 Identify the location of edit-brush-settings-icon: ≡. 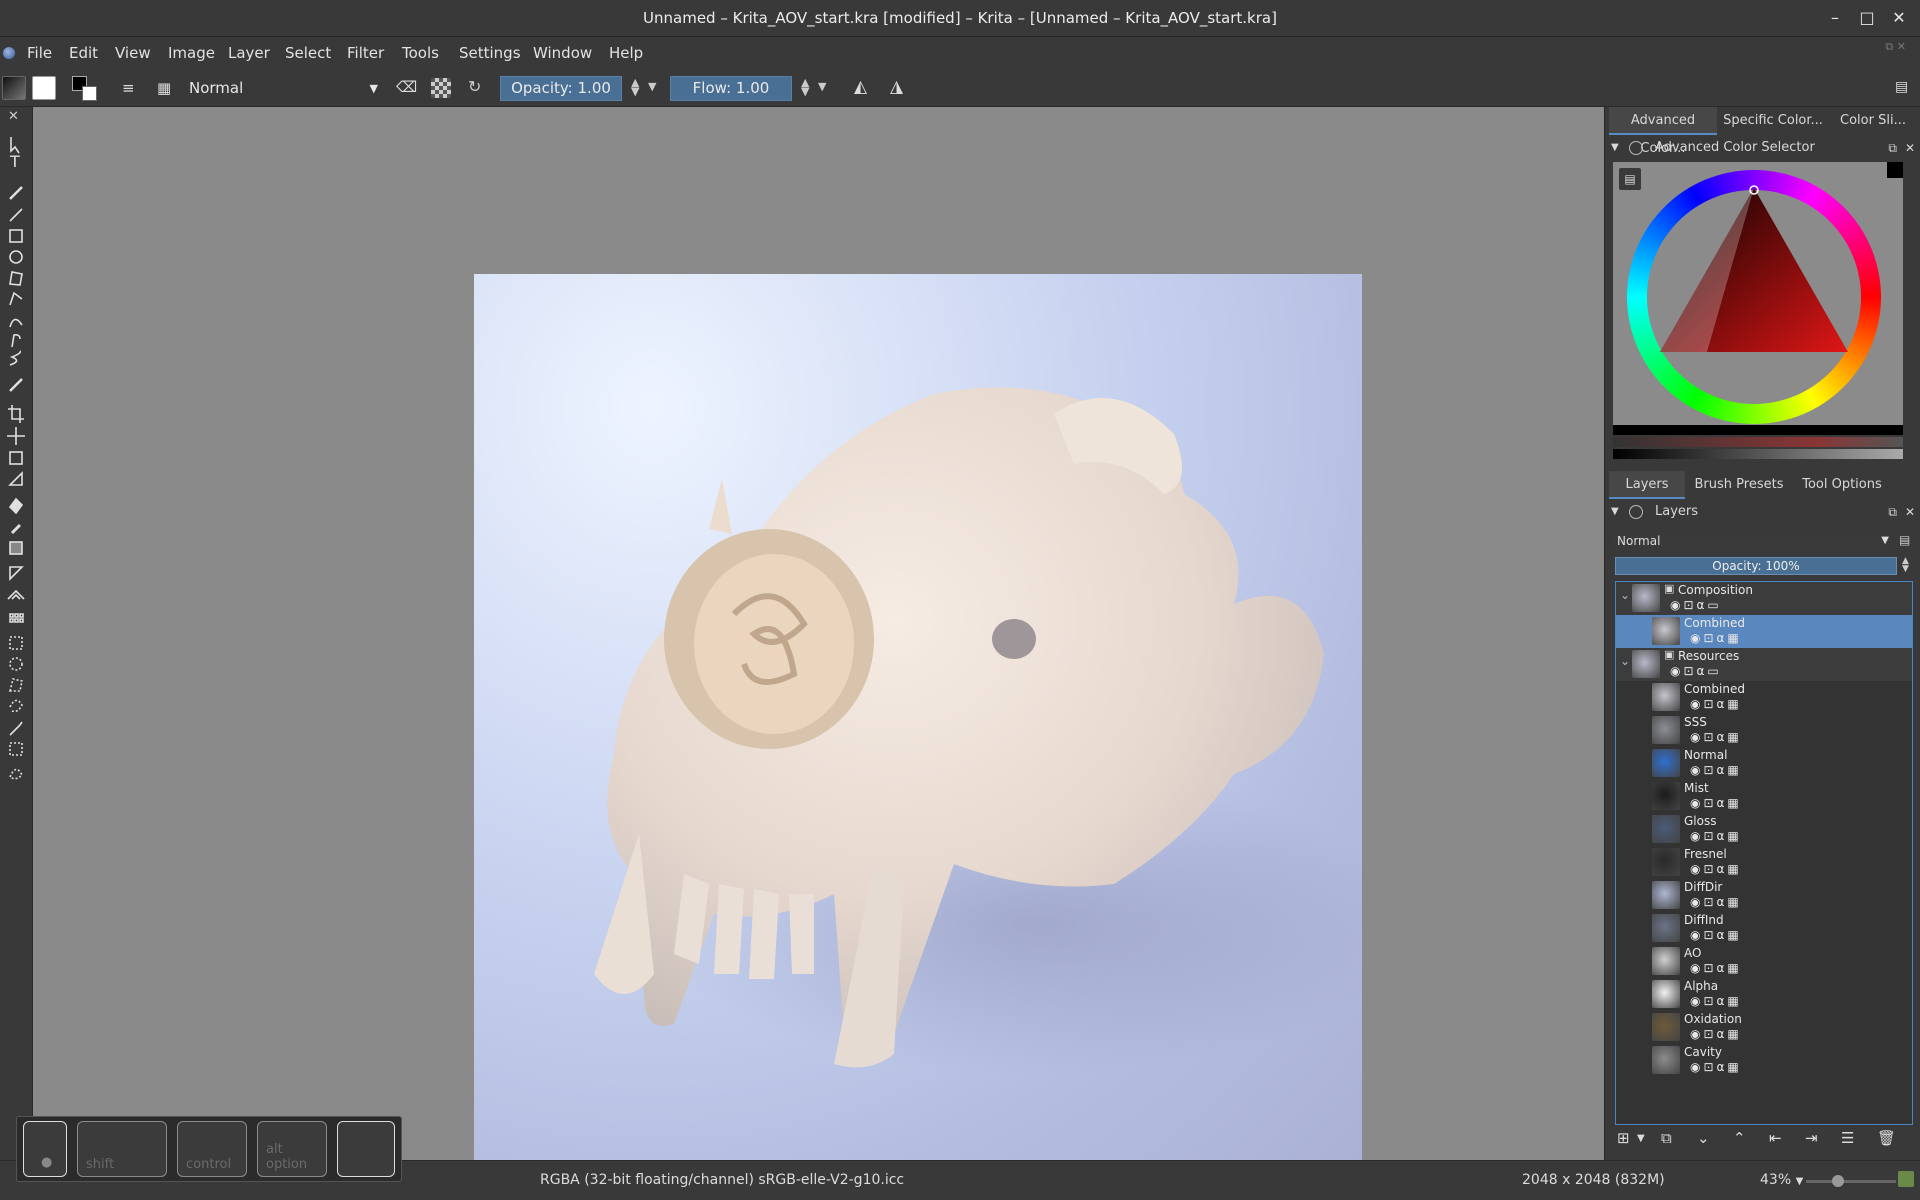
(132, 88).